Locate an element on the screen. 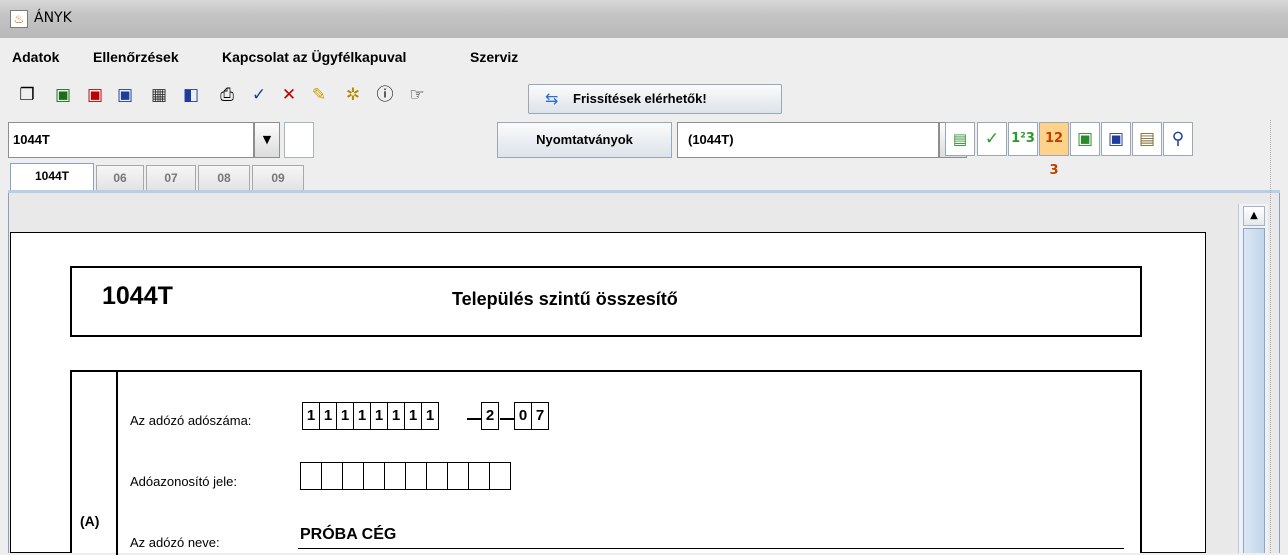 The height and width of the screenshot is (555, 1288). new-form-icon: ▣ is located at coordinates (63, 95).